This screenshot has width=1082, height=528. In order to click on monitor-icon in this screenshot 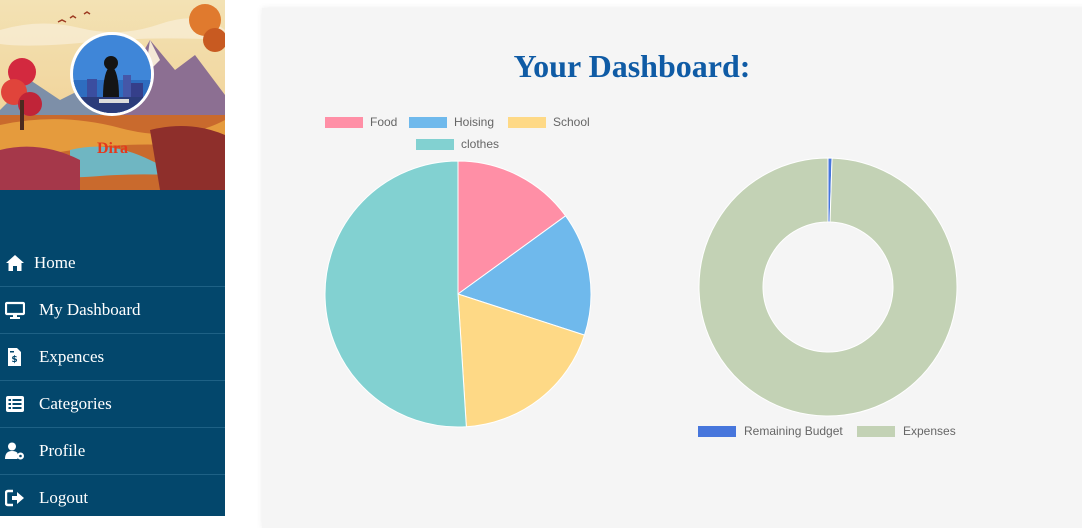, I will do `click(15, 310)`.